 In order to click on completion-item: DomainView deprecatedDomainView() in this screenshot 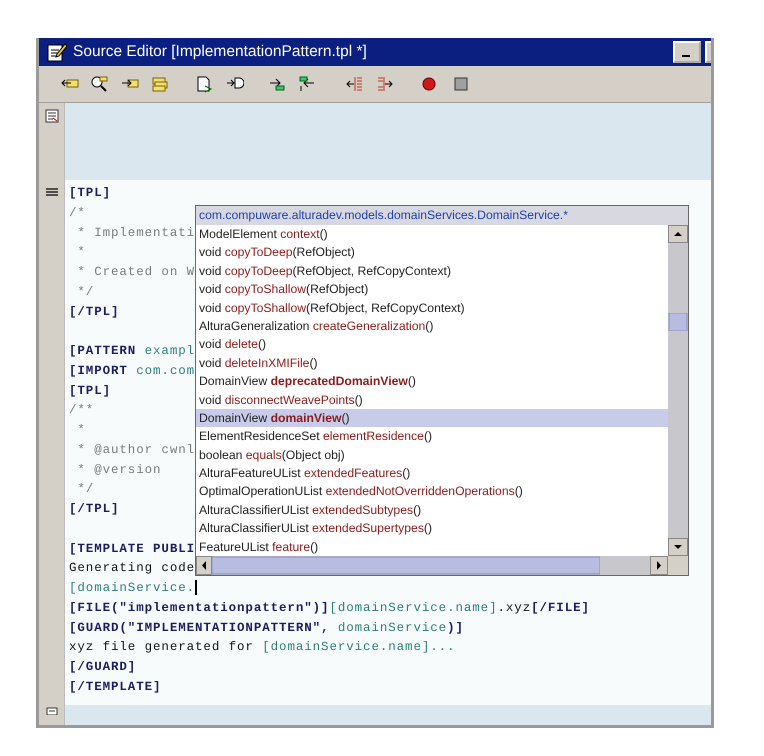, I will do `click(432, 381)`.